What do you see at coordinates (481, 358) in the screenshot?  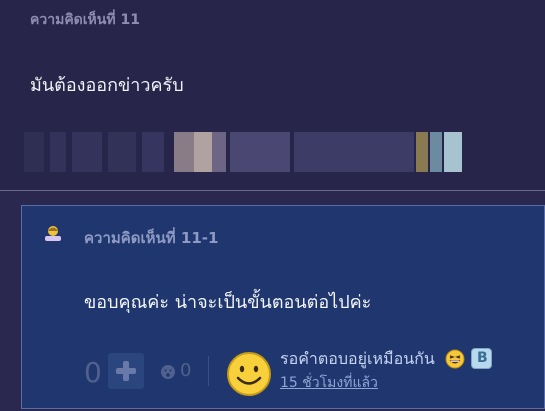 I see `b-badge-icon: B` at bounding box center [481, 358].